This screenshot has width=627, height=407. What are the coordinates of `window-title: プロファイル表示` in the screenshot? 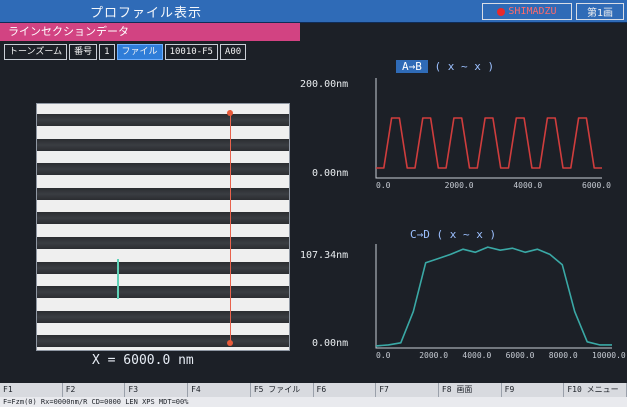 It's located at (146, 13).